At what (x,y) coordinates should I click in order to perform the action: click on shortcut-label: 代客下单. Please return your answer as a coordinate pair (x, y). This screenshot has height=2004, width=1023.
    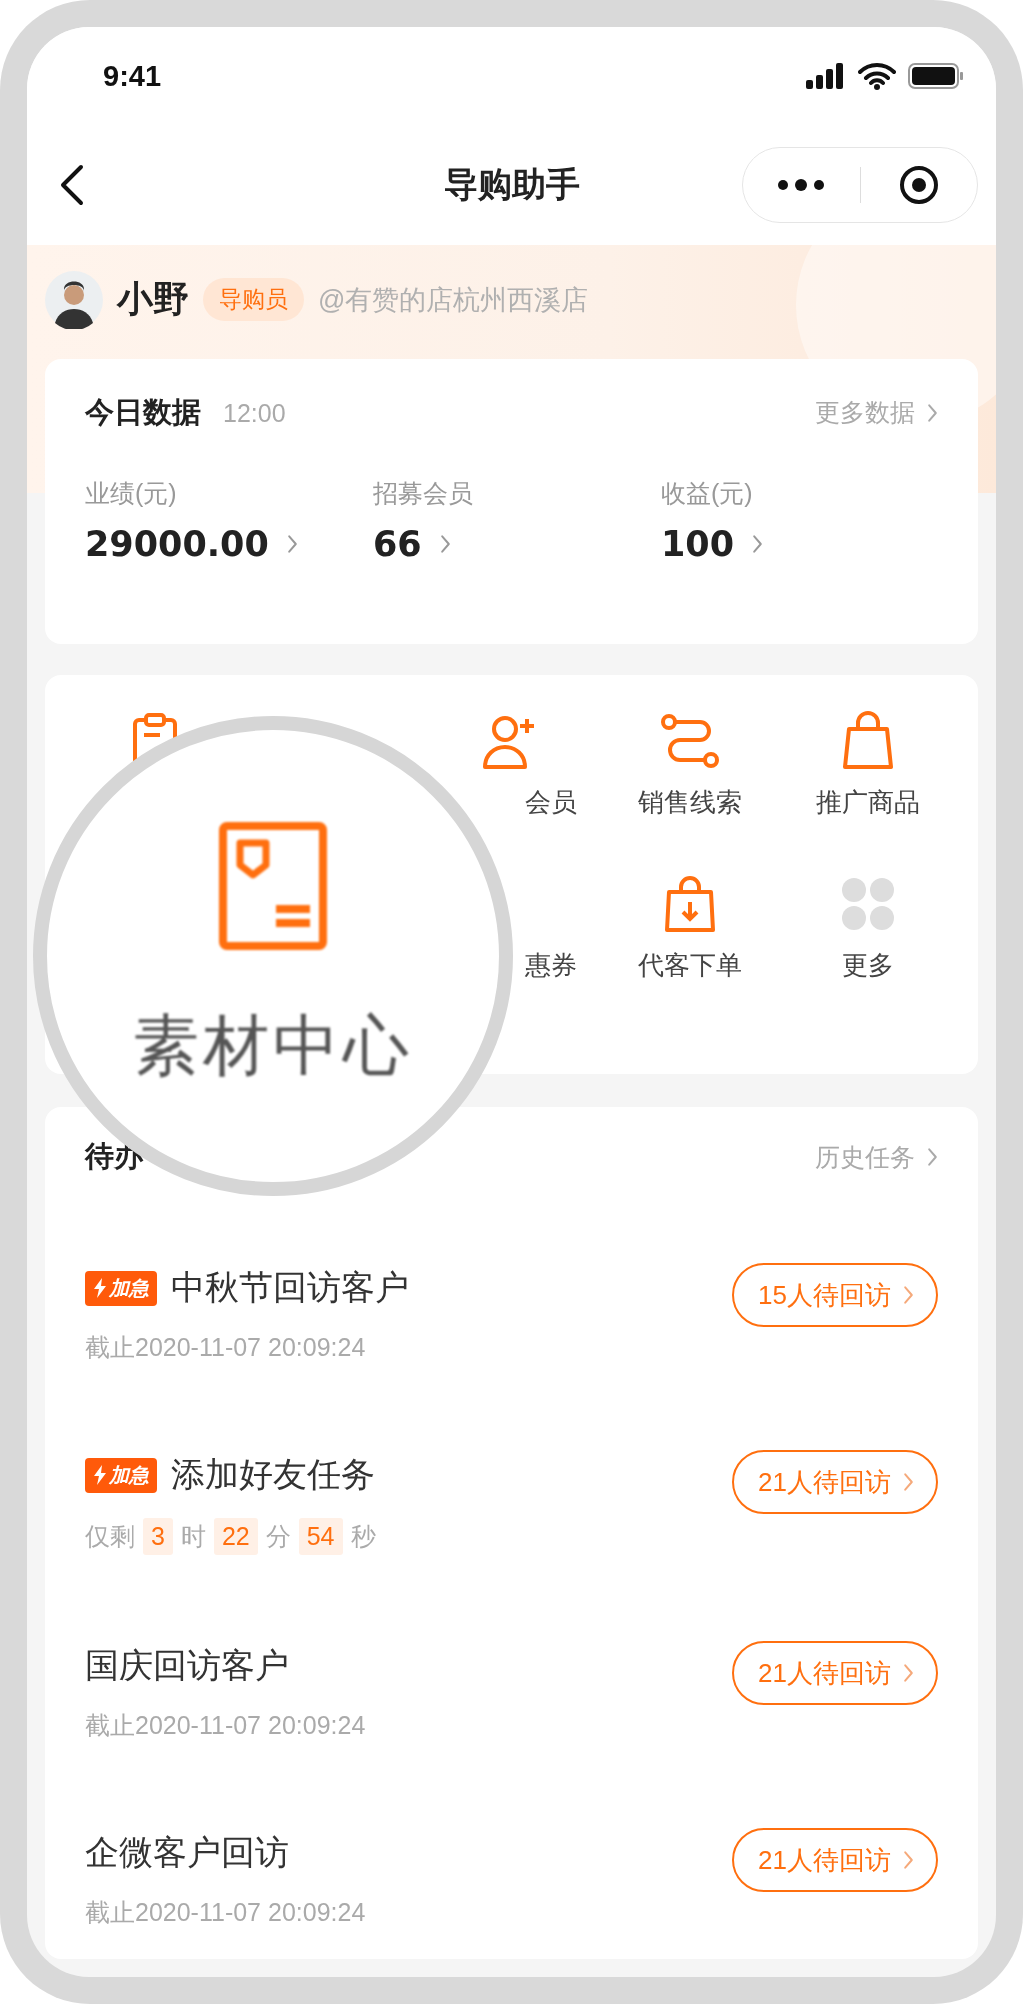
    Looking at the image, I should click on (689, 966).